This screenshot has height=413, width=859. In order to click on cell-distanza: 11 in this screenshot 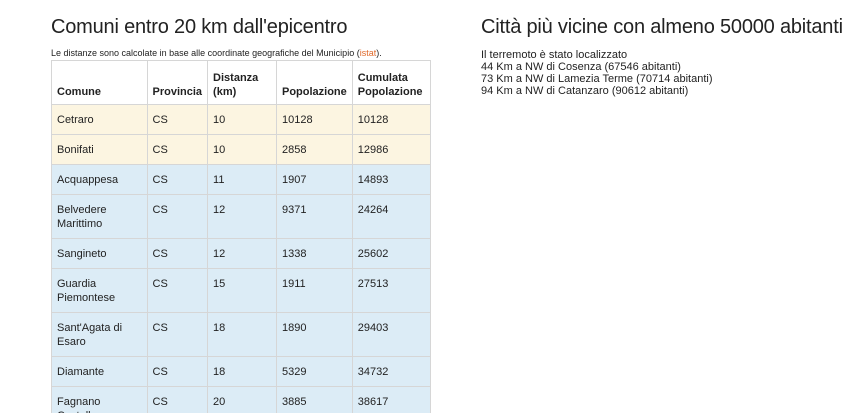, I will do `click(242, 179)`.